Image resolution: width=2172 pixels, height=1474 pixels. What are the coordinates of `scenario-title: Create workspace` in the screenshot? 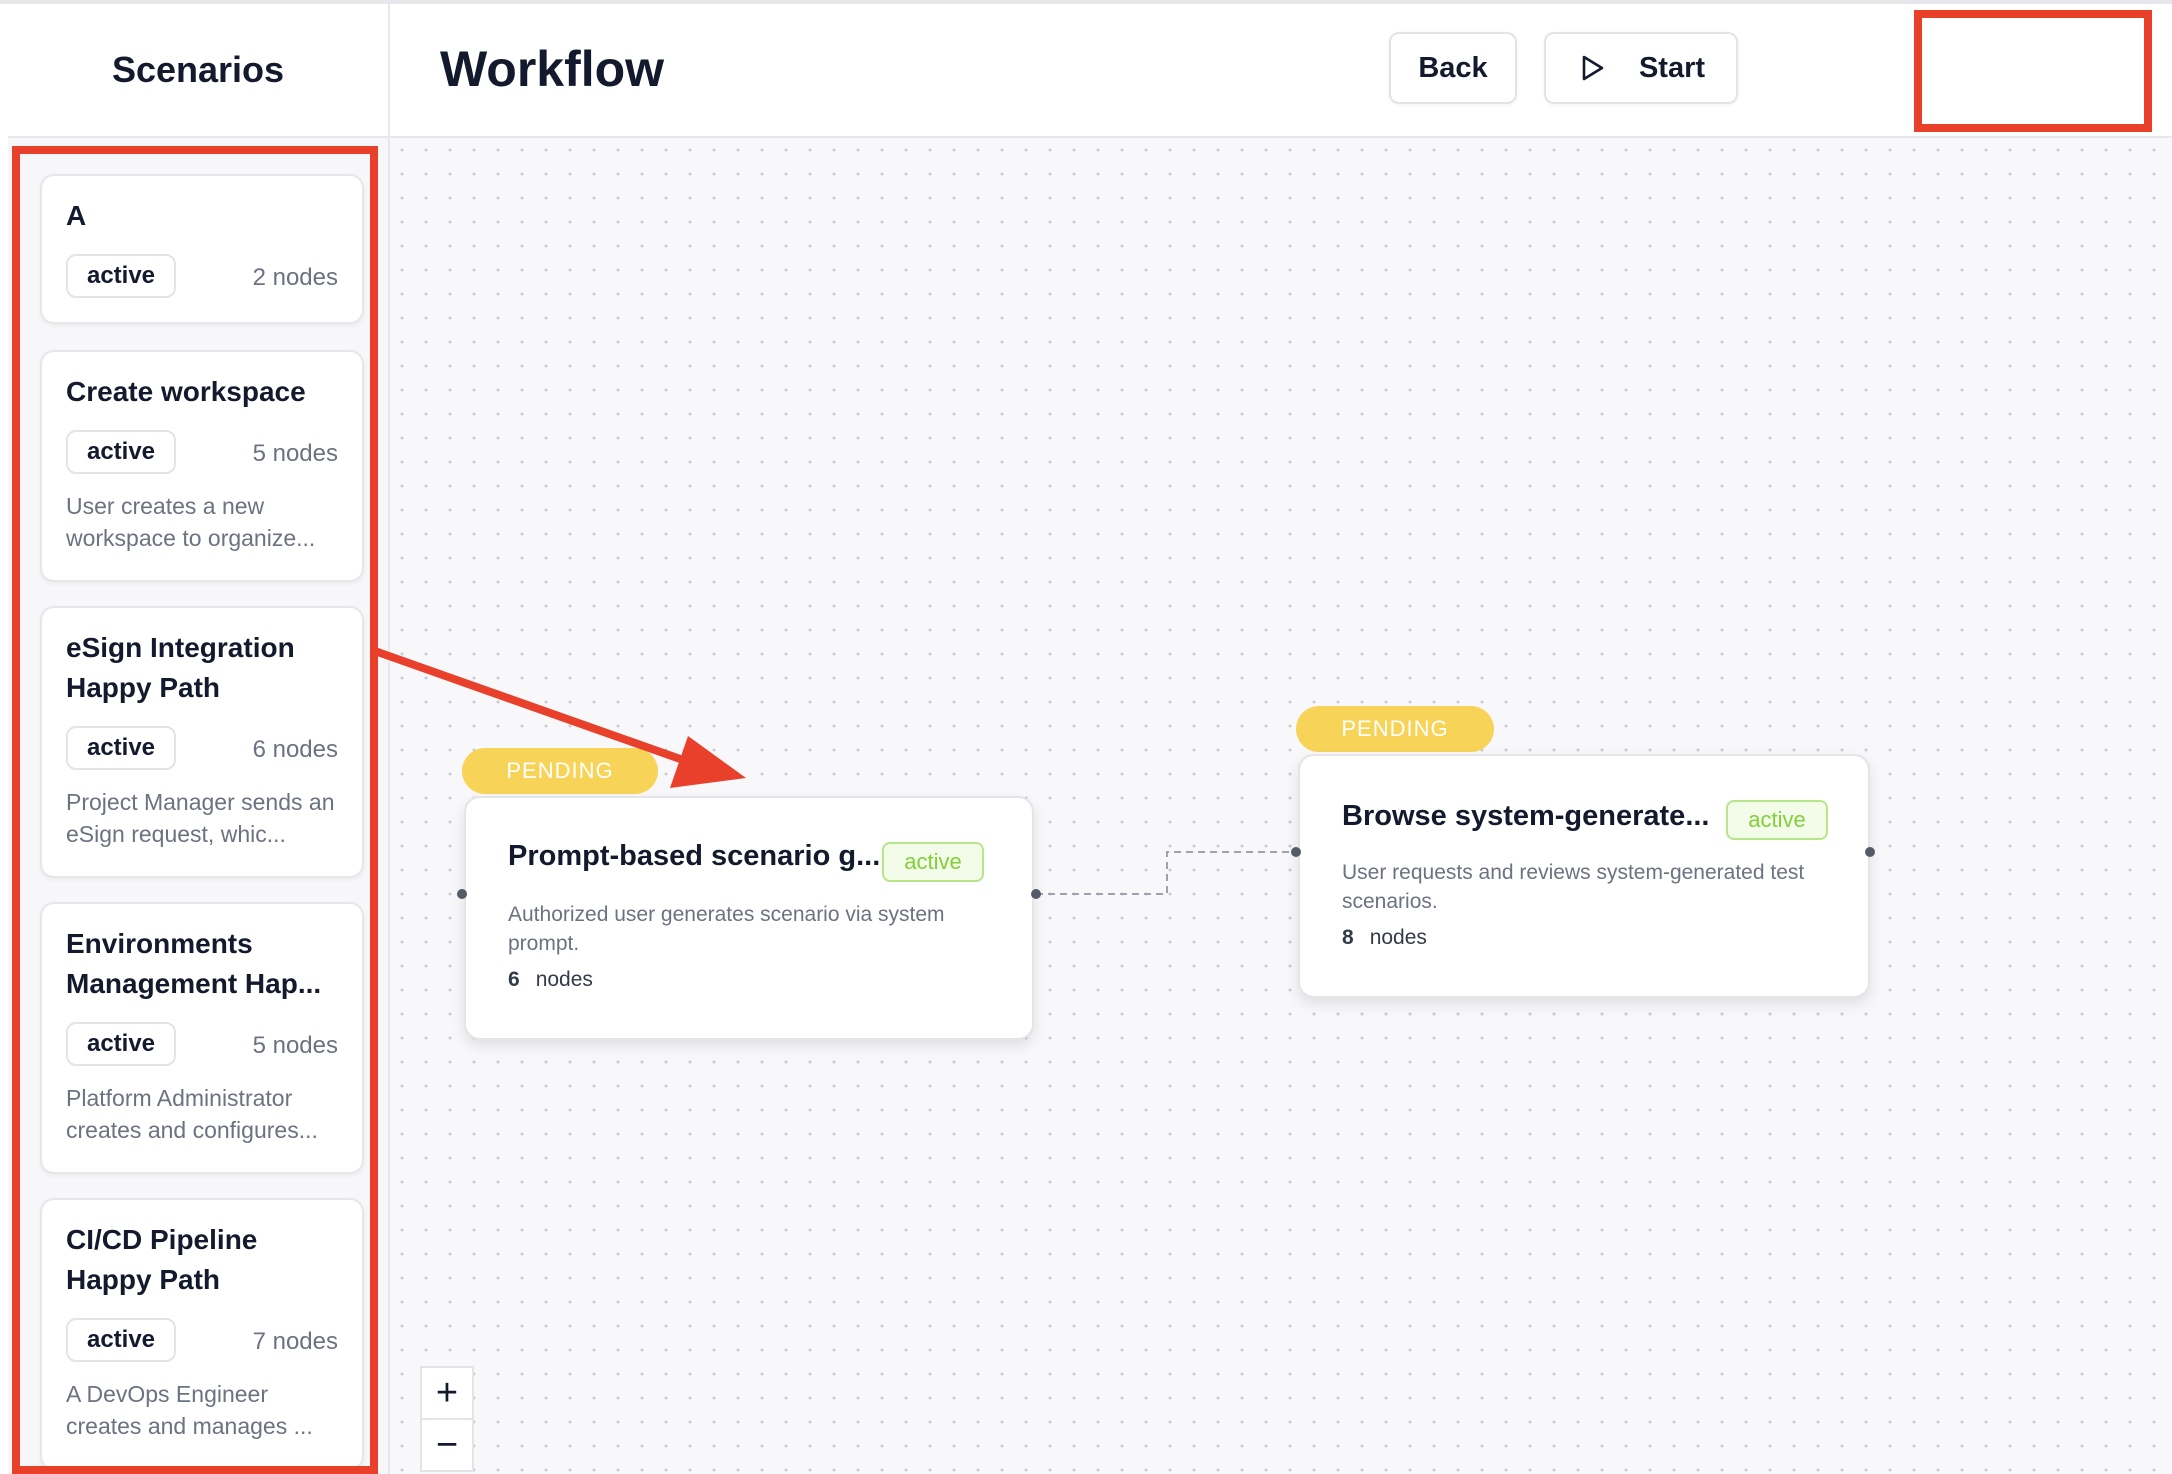 It's located at (186, 391).